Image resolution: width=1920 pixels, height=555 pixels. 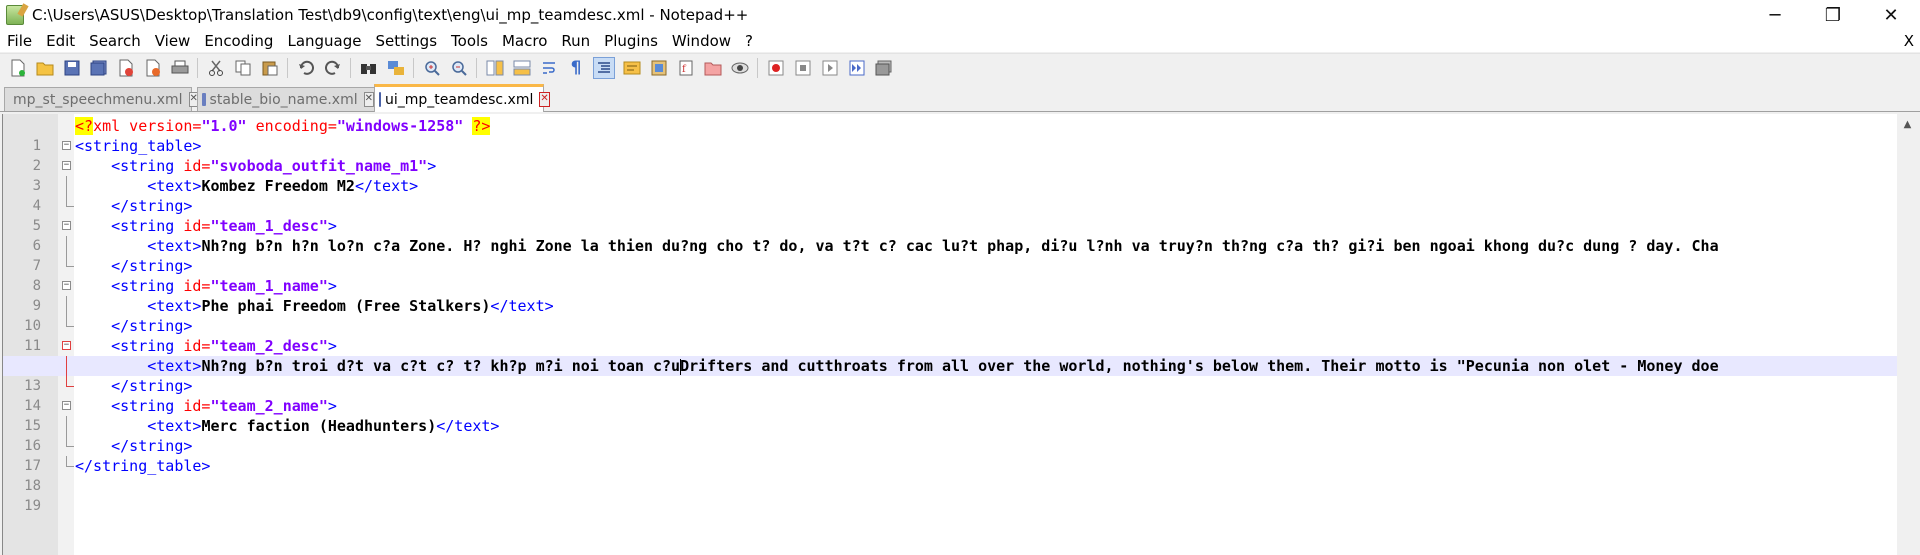 What do you see at coordinates (369, 68) in the screenshot?
I see `find-icon` at bounding box center [369, 68].